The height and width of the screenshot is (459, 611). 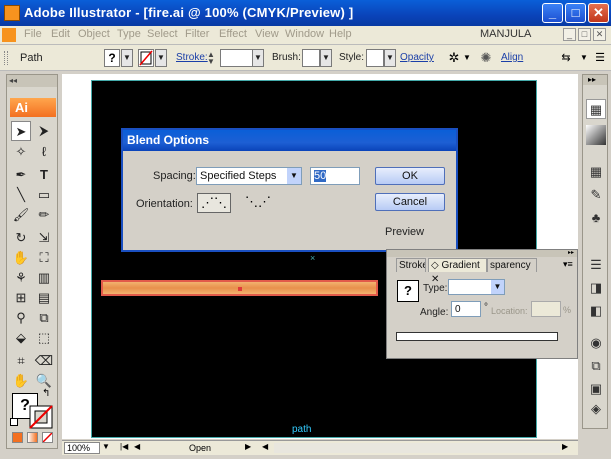 I want to click on menu-effect: Effect, so click(x=233, y=34).